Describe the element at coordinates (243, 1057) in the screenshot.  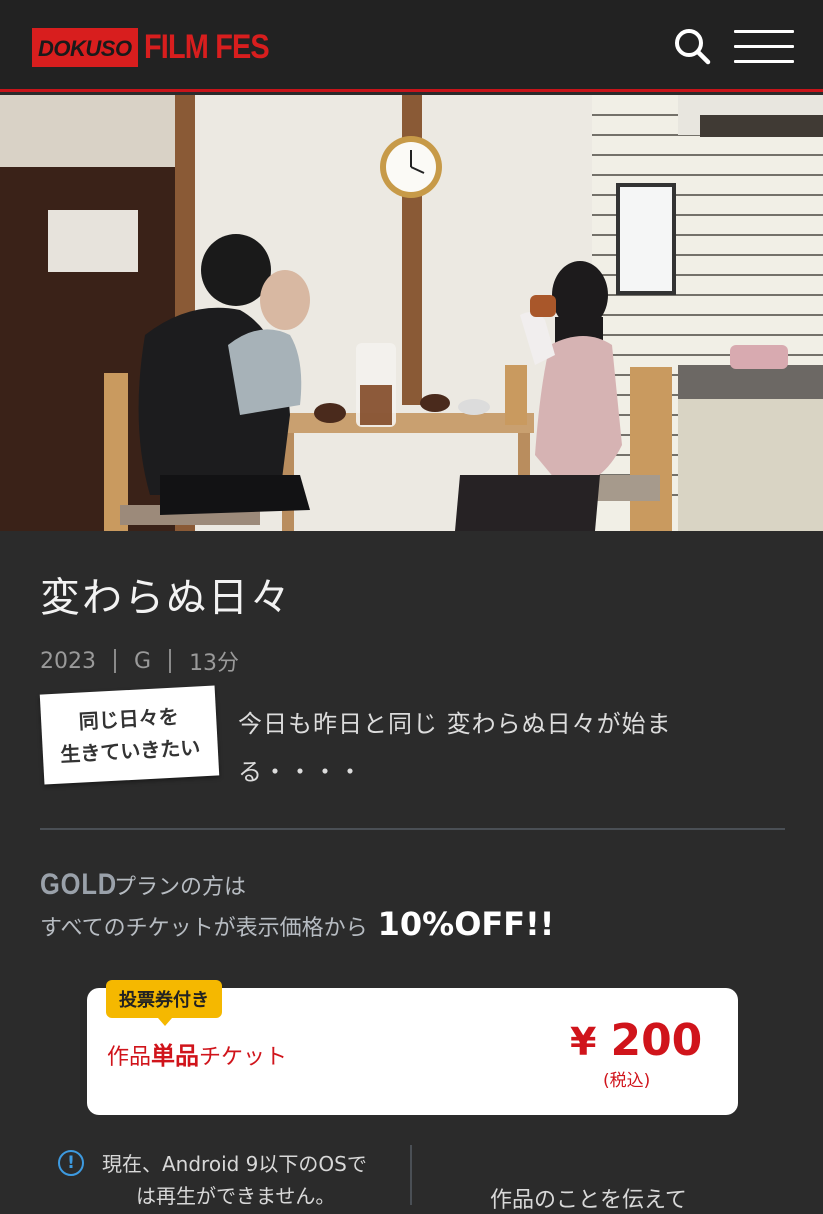
I see `ticket-name-suffix: チケット` at that location.